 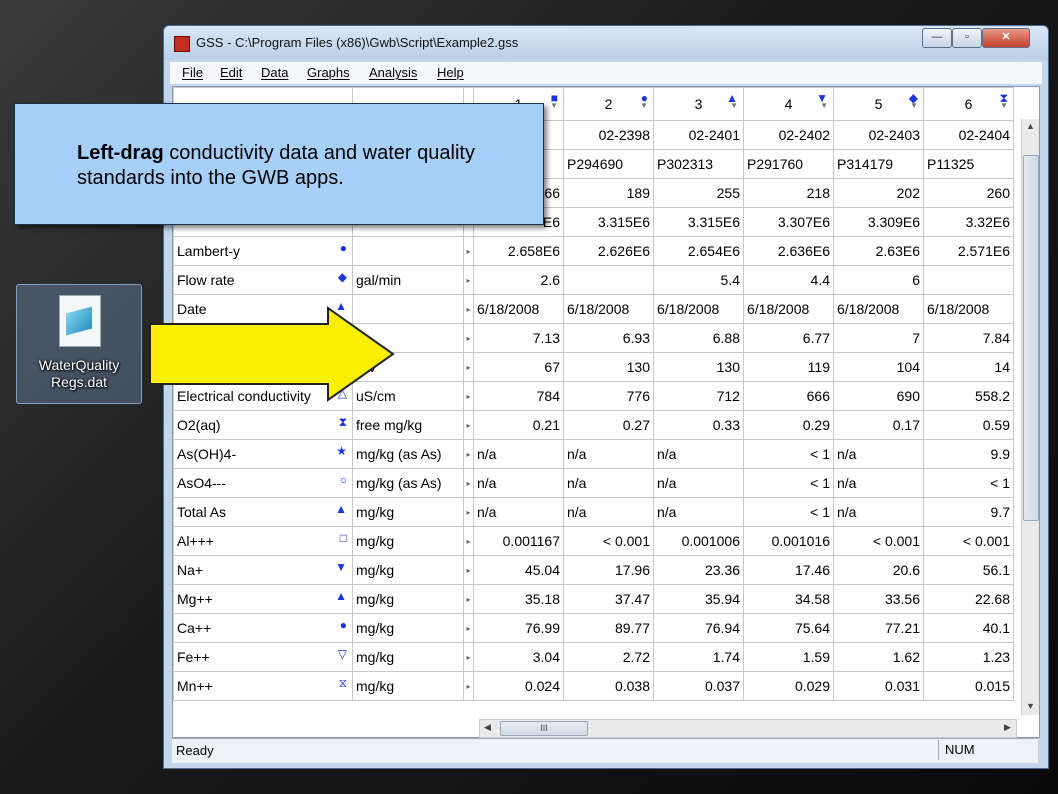 What do you see at coordinates (788, 251) in the screenshot?
I see `data-cell: 2.636E6` at bounding box center [788, 251].